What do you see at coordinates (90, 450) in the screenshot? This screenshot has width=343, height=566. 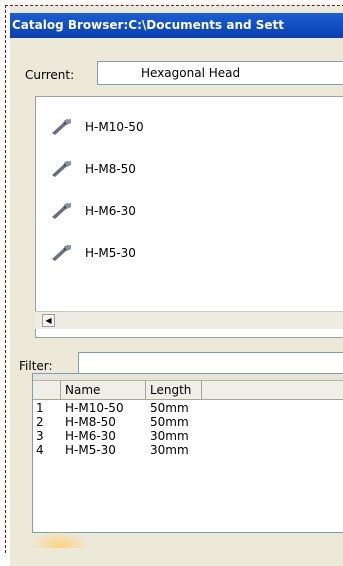 I see `cell-name: H-M5-30` at bounding box center [90, 450].